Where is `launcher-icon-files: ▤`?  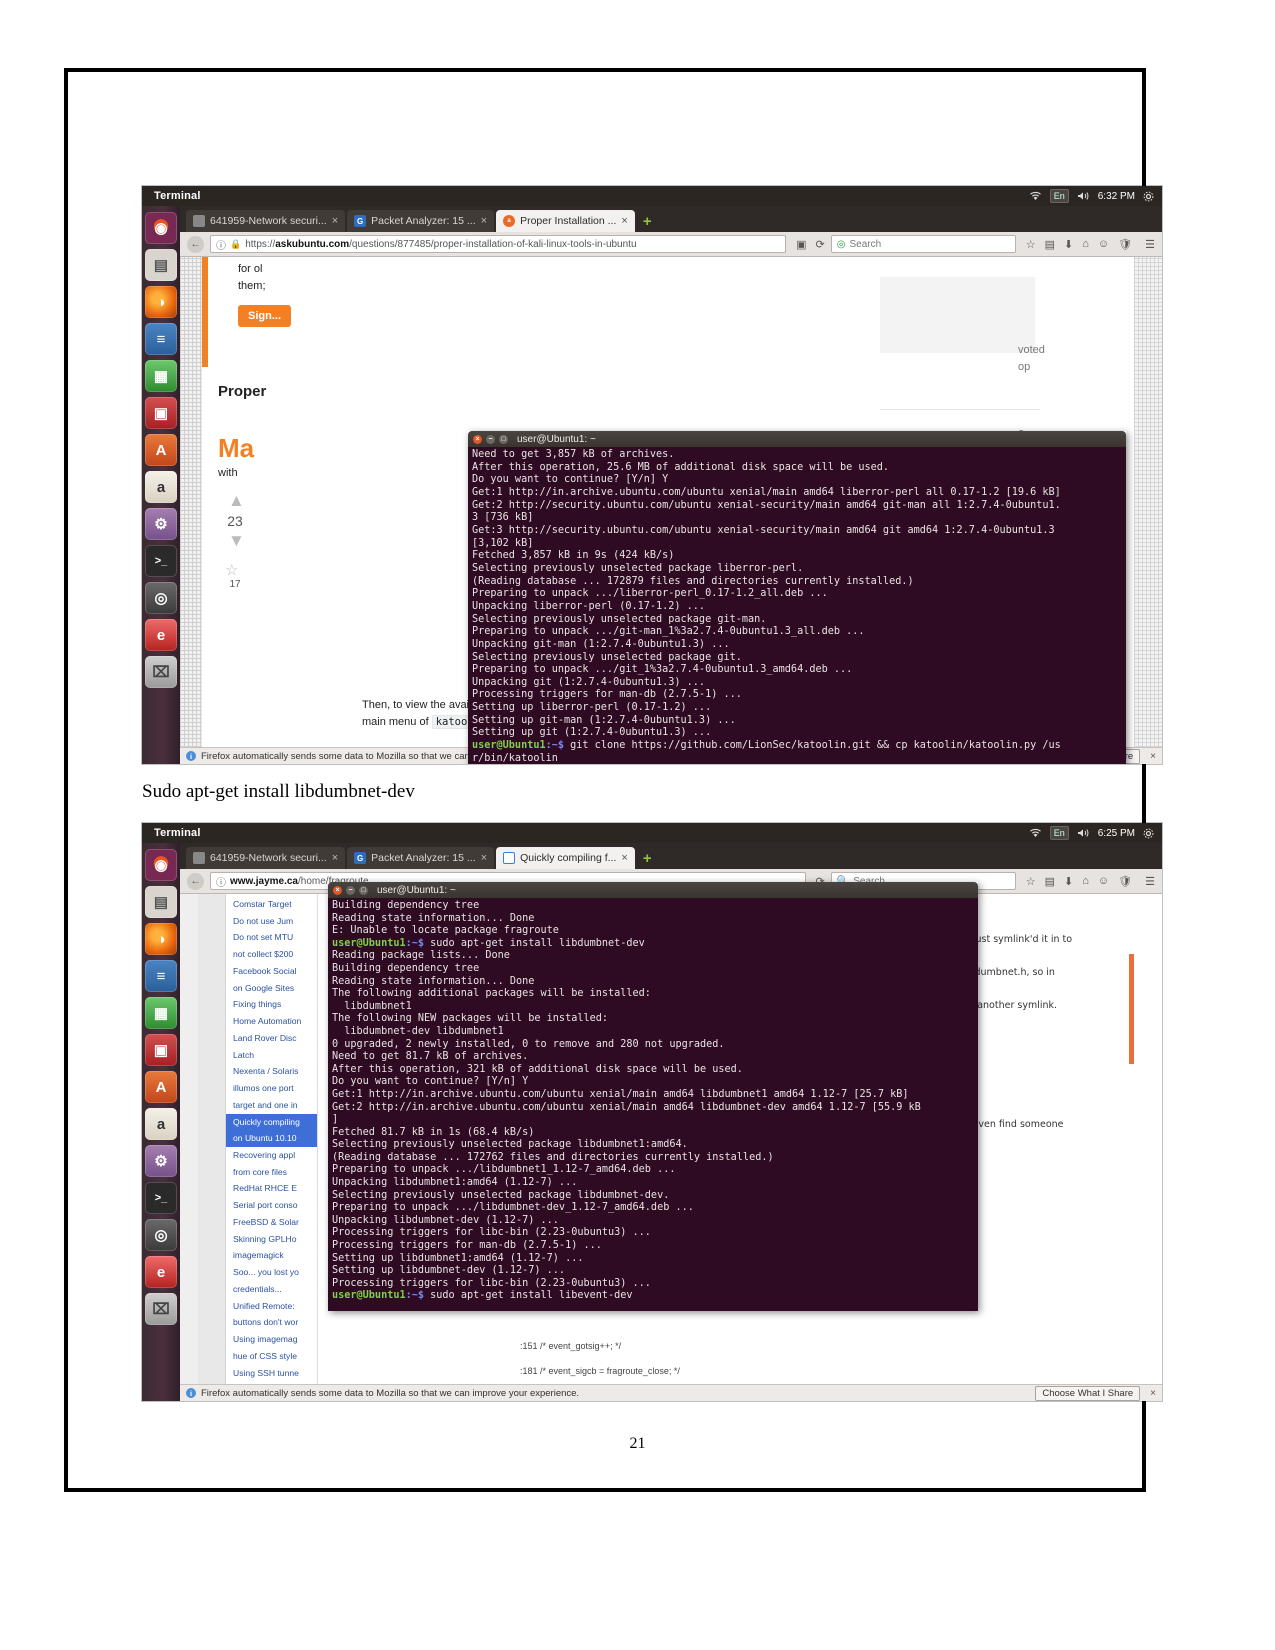 launcher-icon-files: ▤ is located at coordinates (161, 902).